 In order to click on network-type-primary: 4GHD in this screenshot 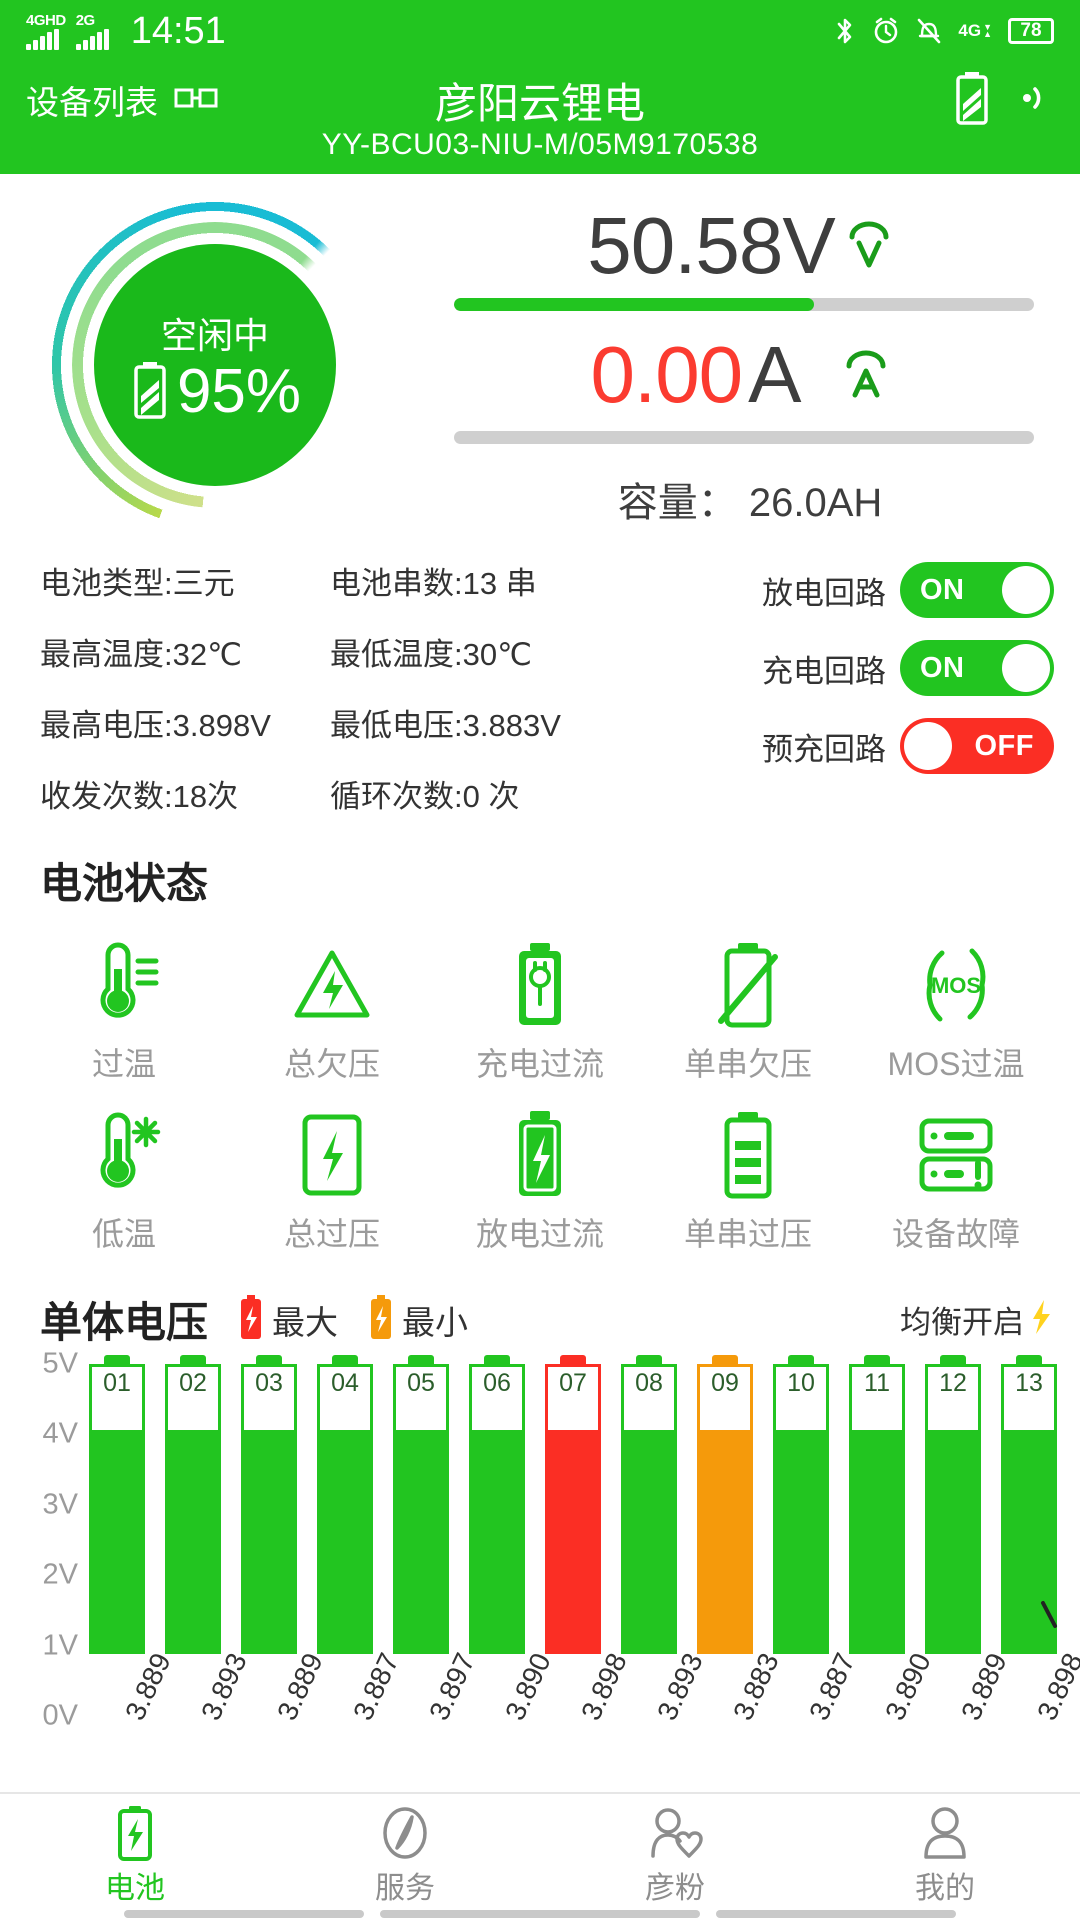, I will do `click(46, 20)`.